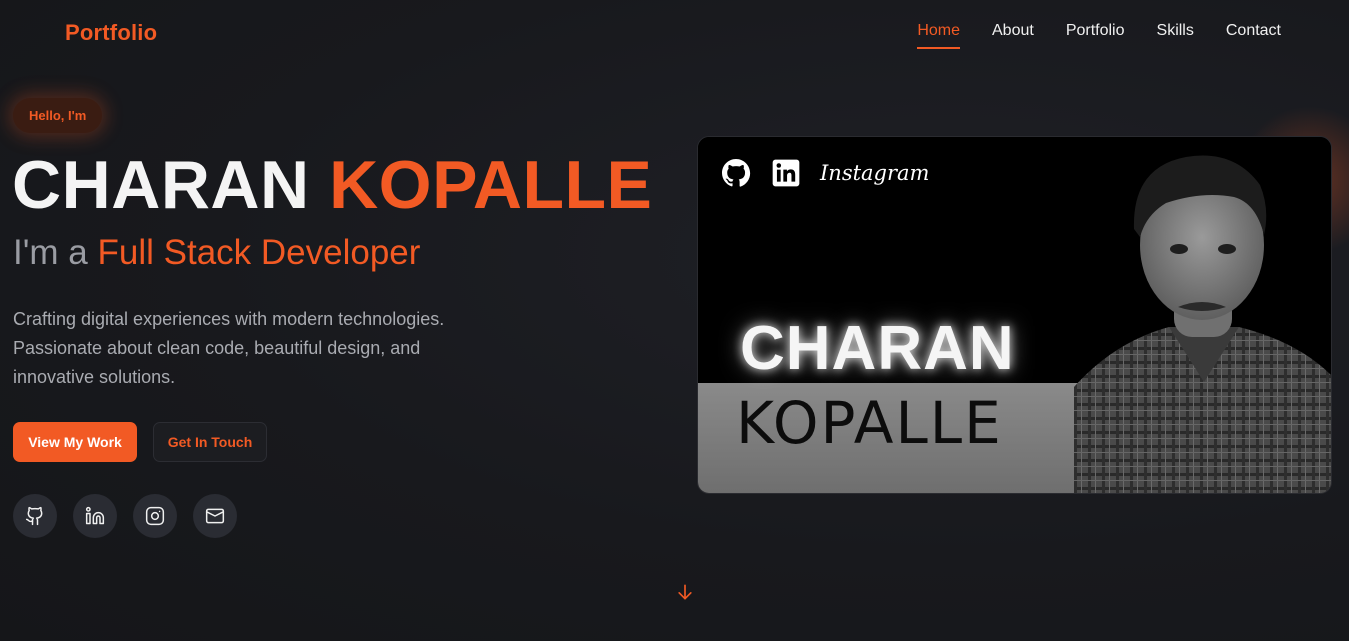 The width and height of the screenshot is (1349, 641). I want to click on nav-link-contact: Contact, so click(1253, 35).